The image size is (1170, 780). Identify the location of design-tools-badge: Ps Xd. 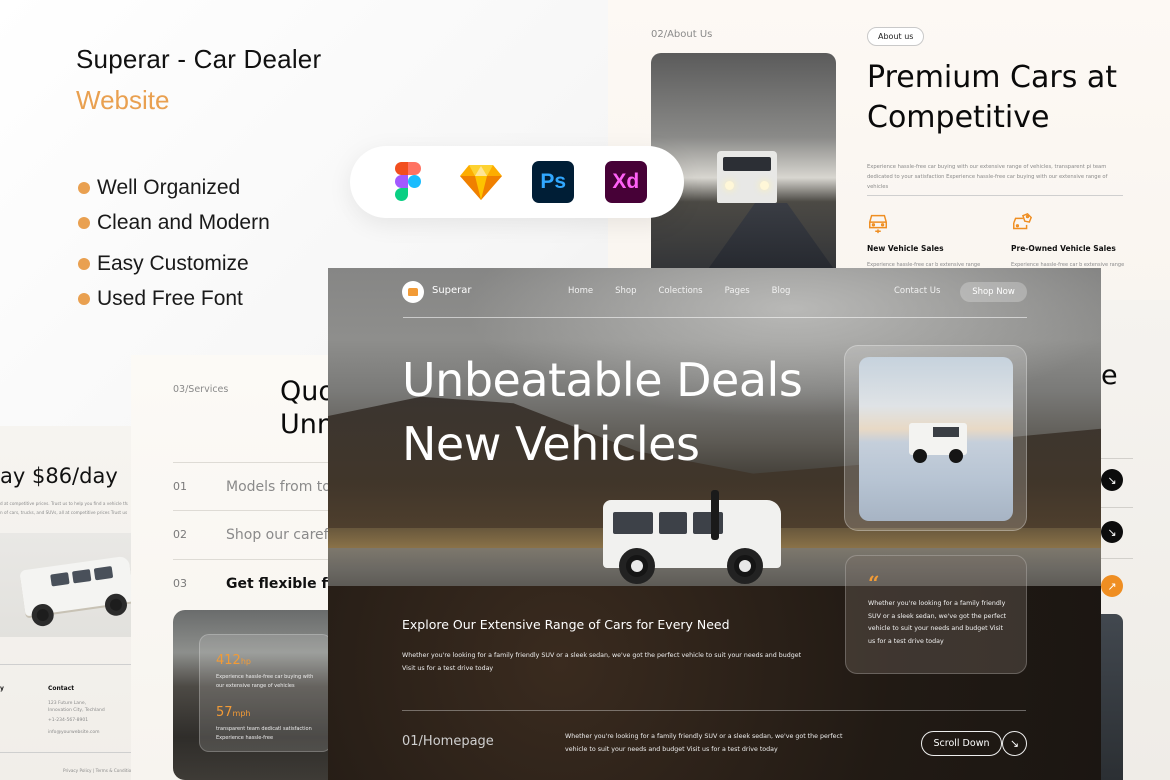
(517, 182).